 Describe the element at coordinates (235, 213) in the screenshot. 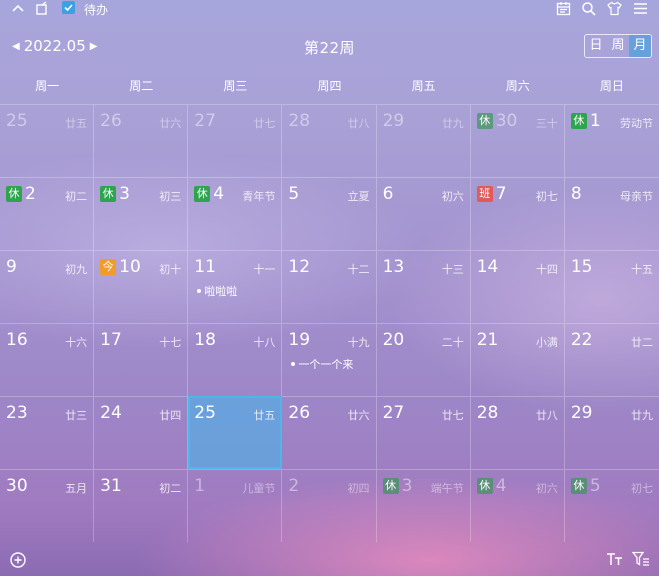

I see `day-cell: 休 4 青年节` at that location.